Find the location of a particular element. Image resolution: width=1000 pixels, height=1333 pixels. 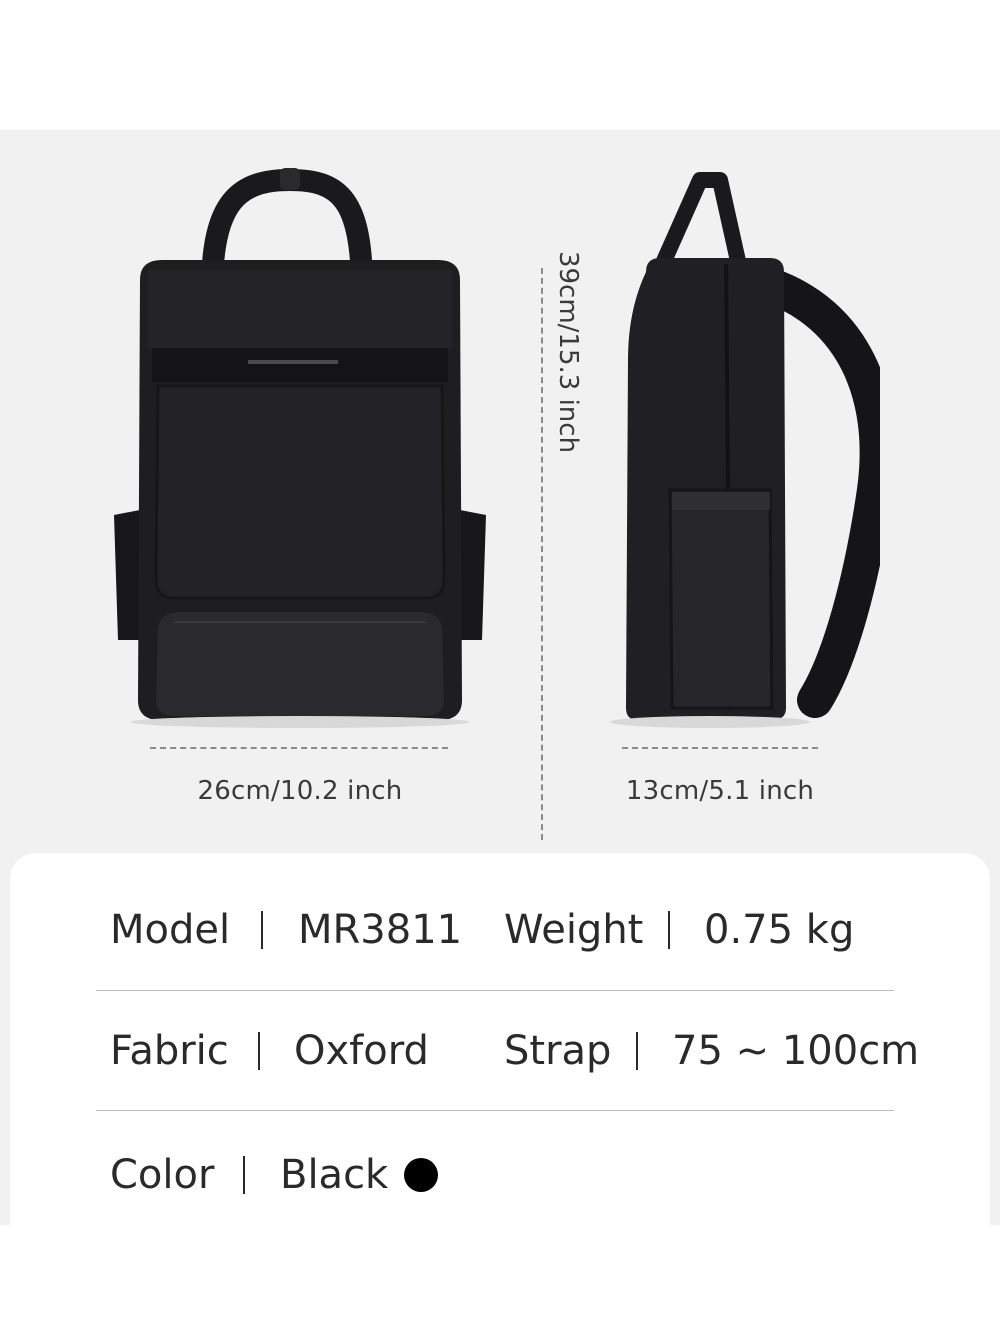

depth-dimension-label: 13cm/5.1 inch is located at coordinates (720, 791).